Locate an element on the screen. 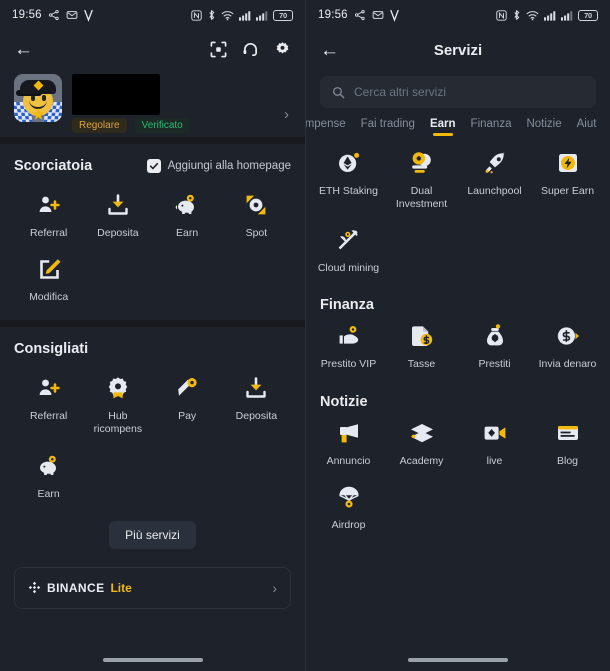 Image resolution: width=610 pixels, height=671 pixels. lite-chevron-icon: › is located at coordinates (274, 588).